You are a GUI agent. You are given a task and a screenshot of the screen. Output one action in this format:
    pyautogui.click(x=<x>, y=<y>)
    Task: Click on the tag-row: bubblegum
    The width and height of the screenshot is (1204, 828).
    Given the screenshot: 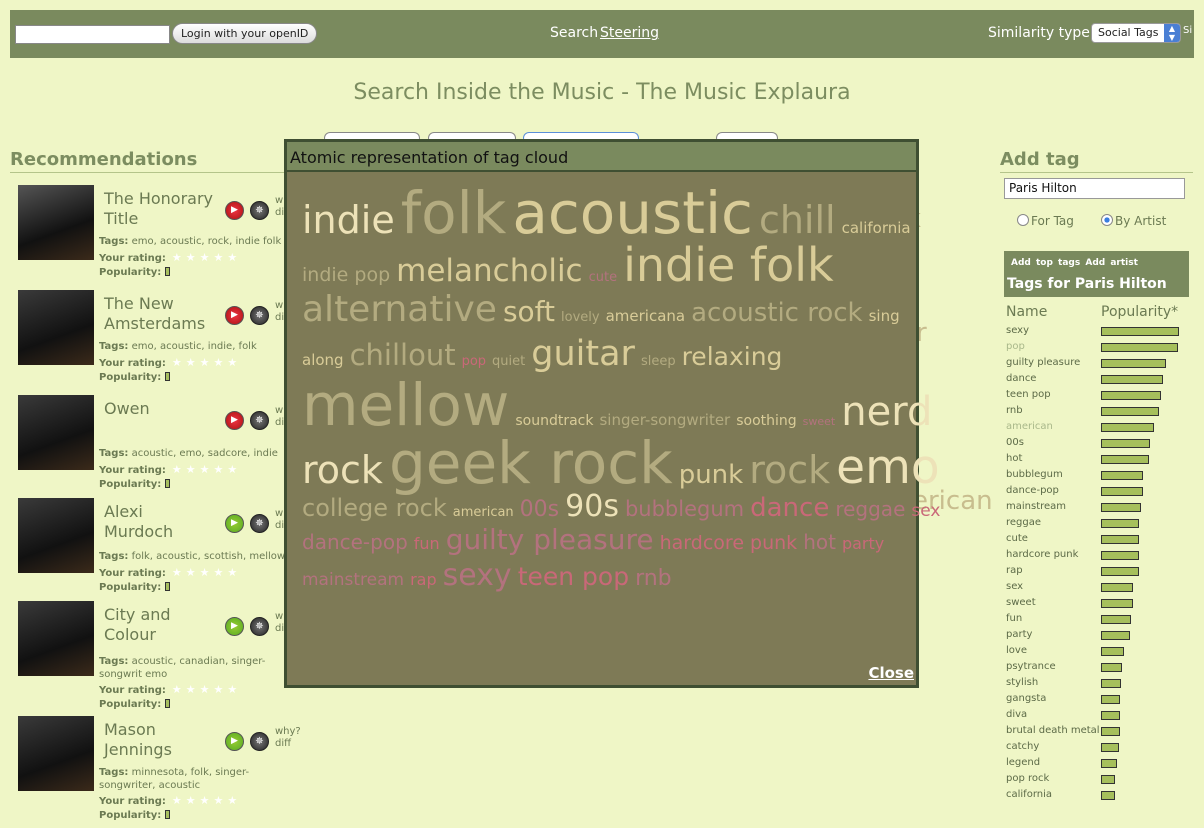 What is the action you would take?
    pyautogui.click(x=1101, y=476)
    